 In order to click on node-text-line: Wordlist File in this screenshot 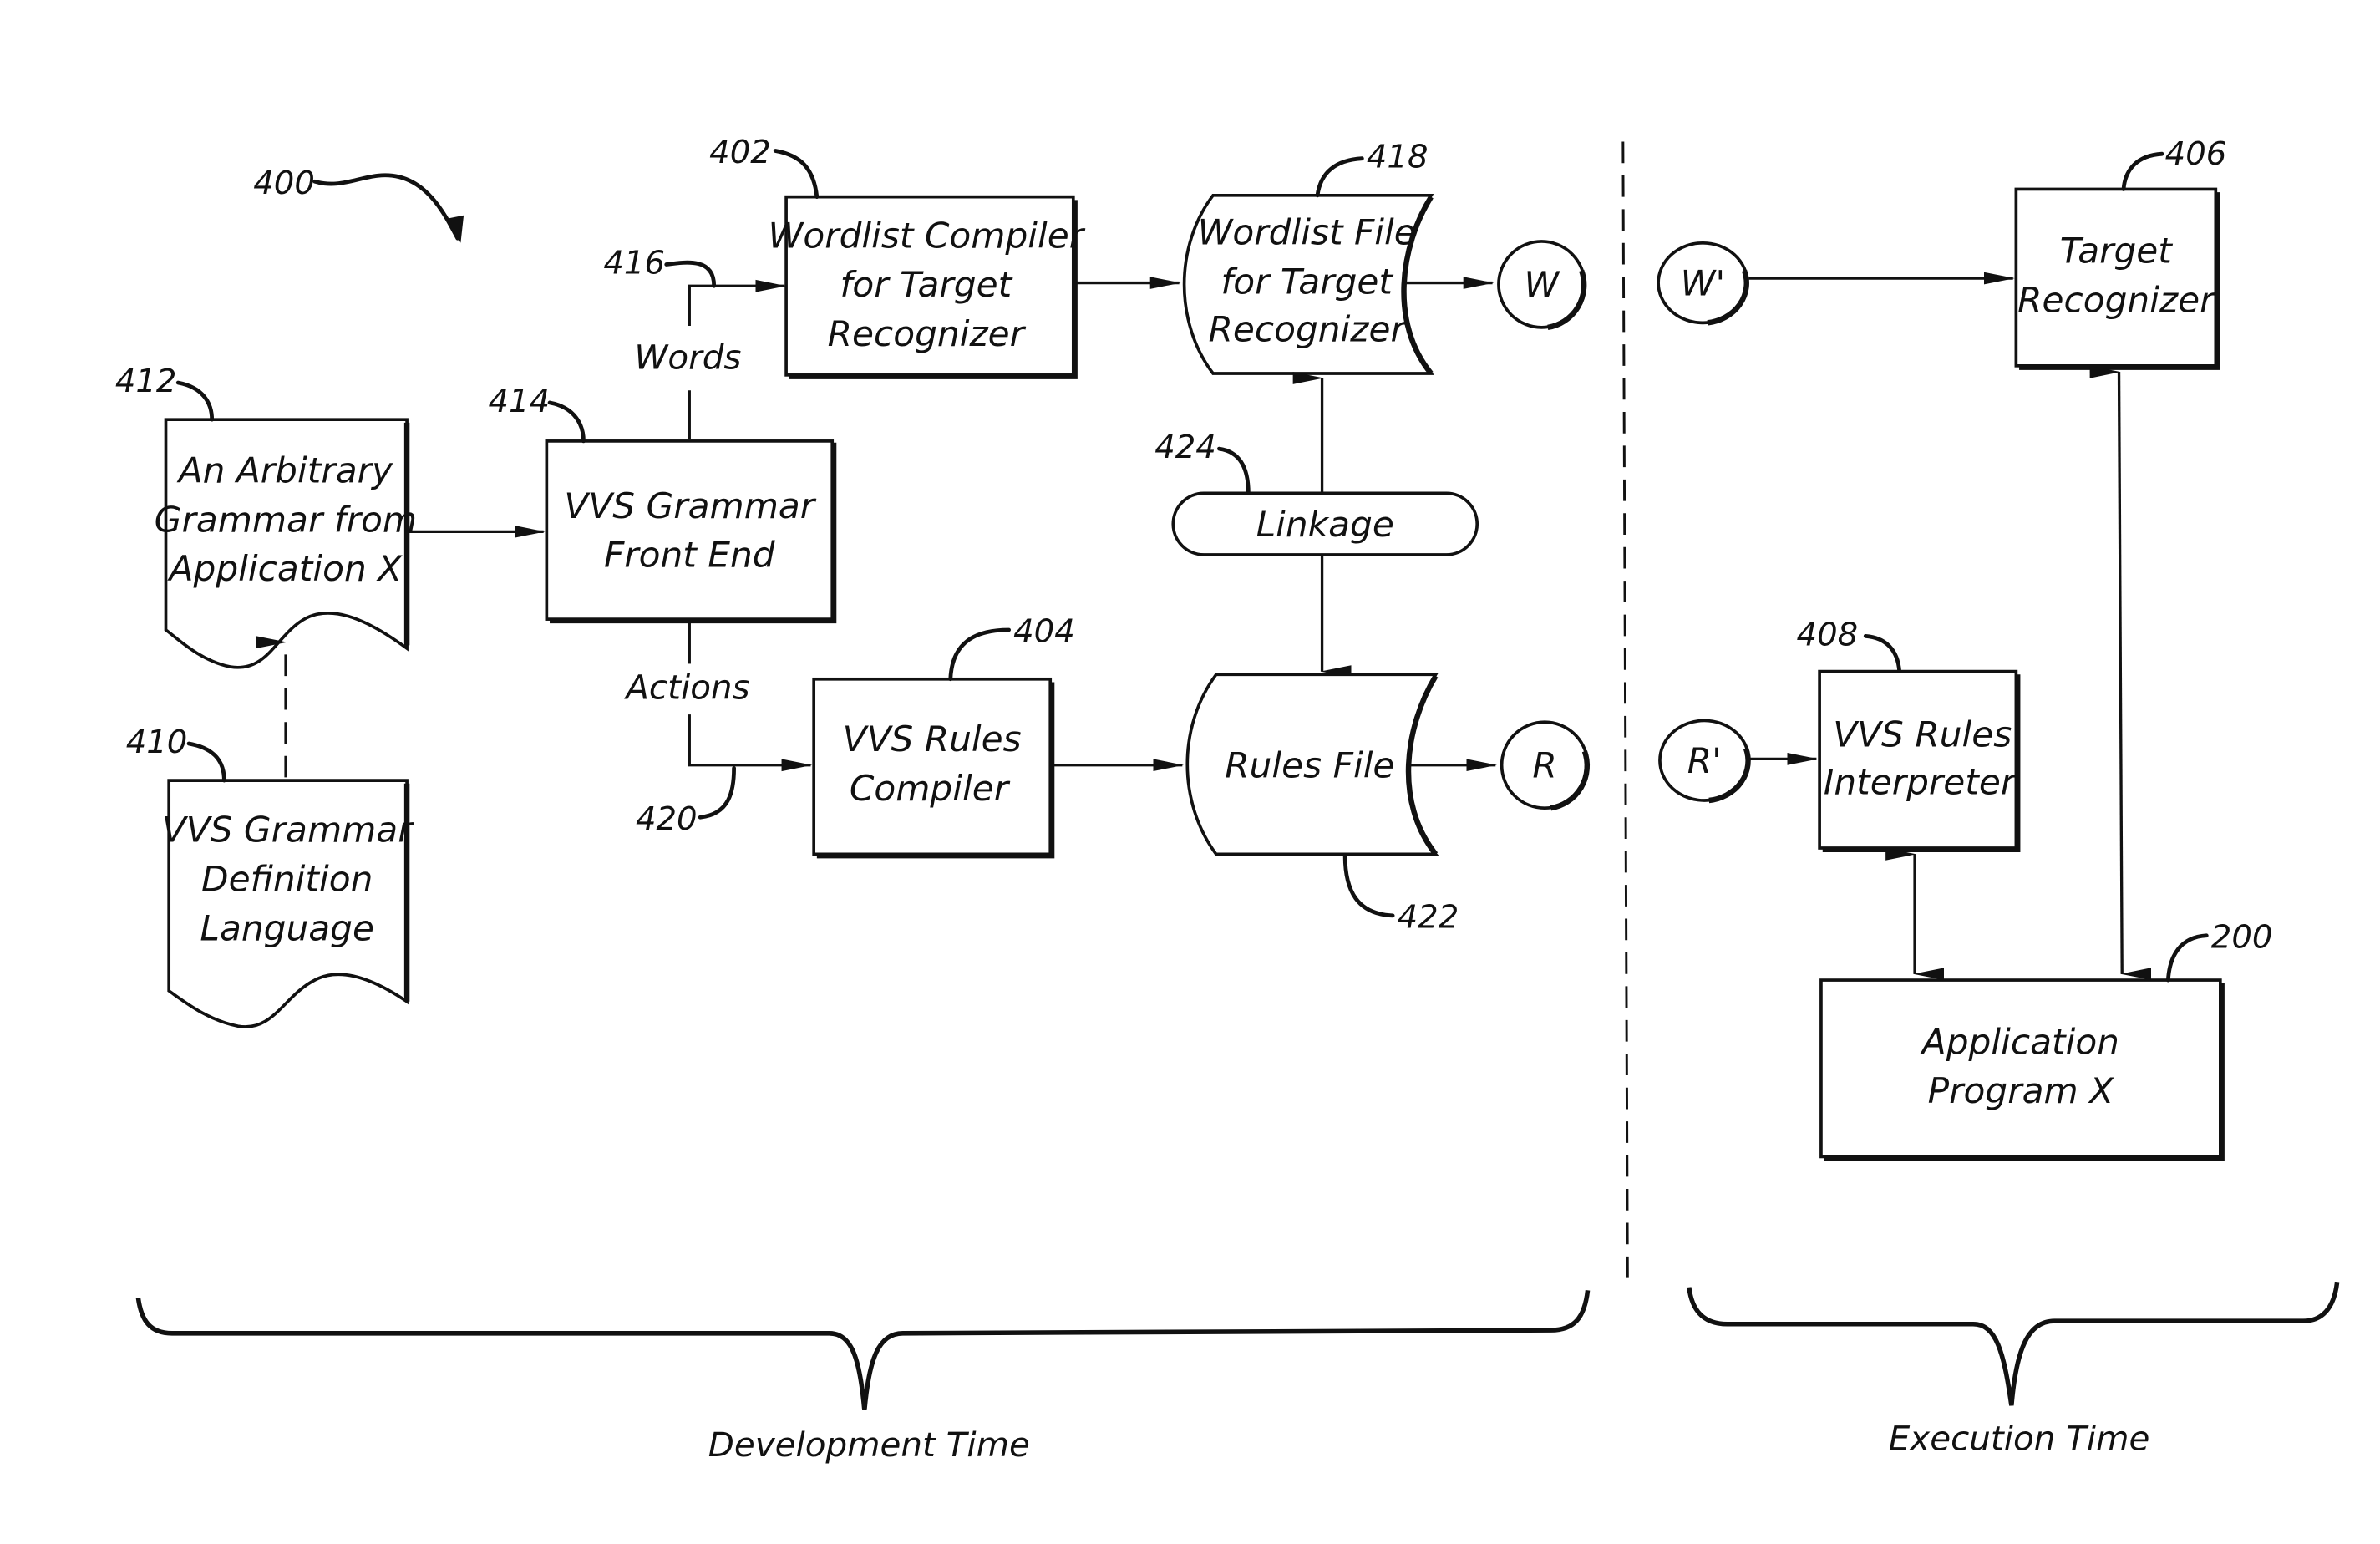, I will do `click(1307, 232)`.